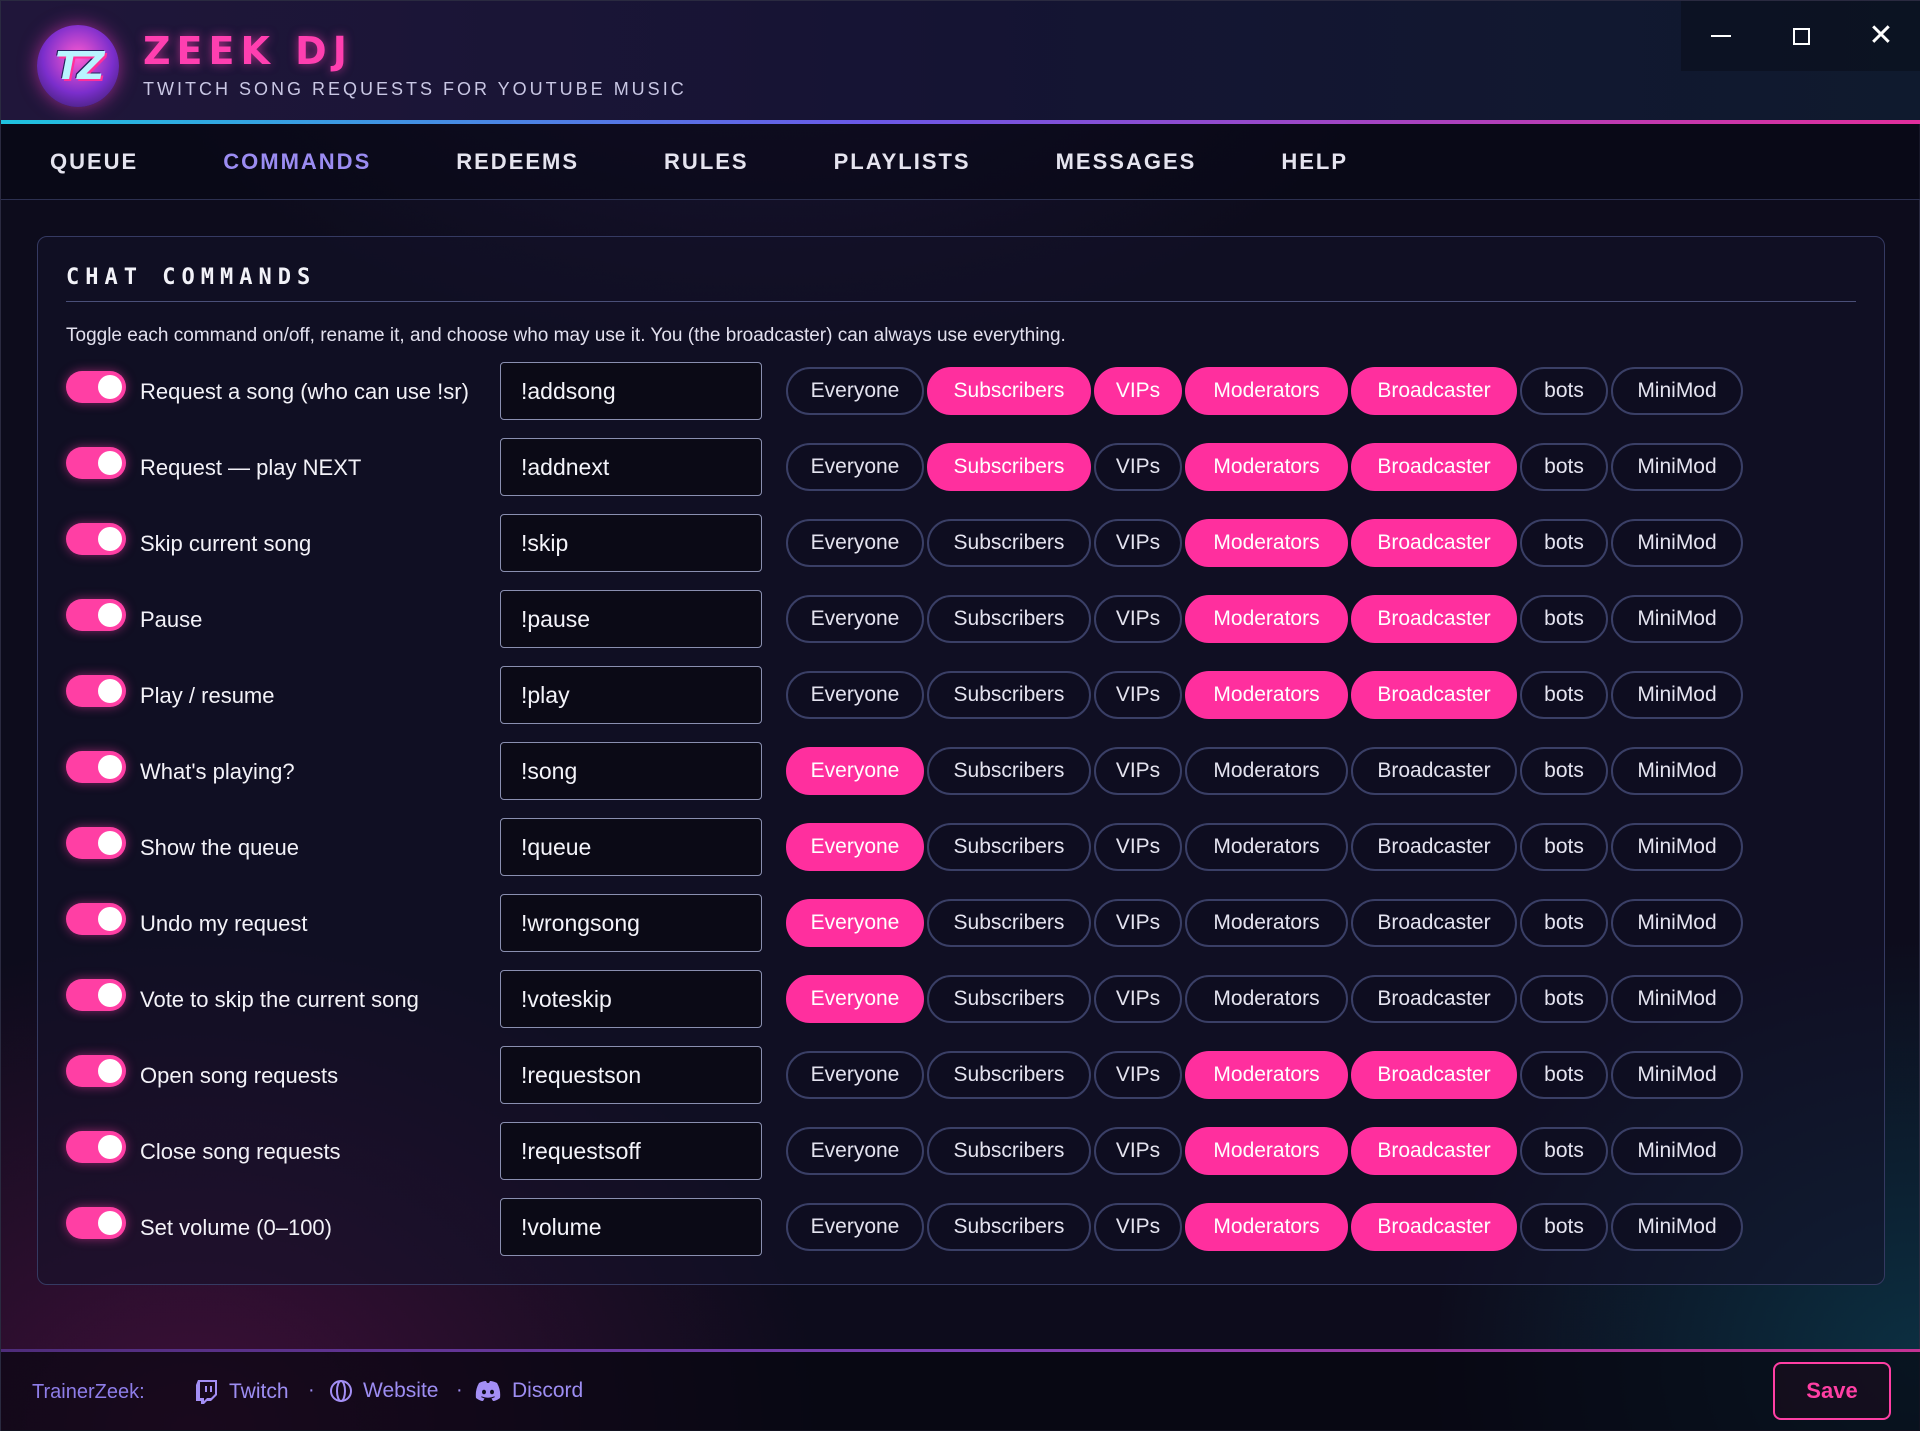  Describe the element at coordinates (242, 1392) in the screenshot. I see `twitch-link: Twitch` at that location.